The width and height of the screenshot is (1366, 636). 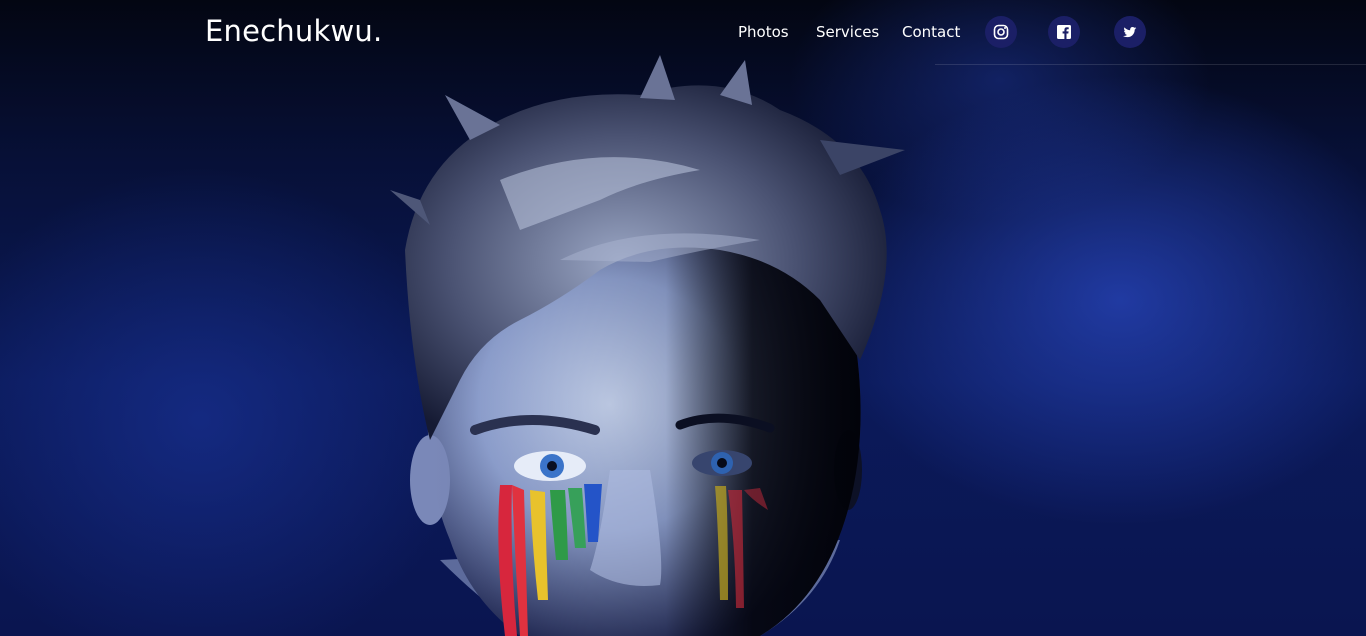 I want to click on twitter-button, so click(x=1130, y=32).